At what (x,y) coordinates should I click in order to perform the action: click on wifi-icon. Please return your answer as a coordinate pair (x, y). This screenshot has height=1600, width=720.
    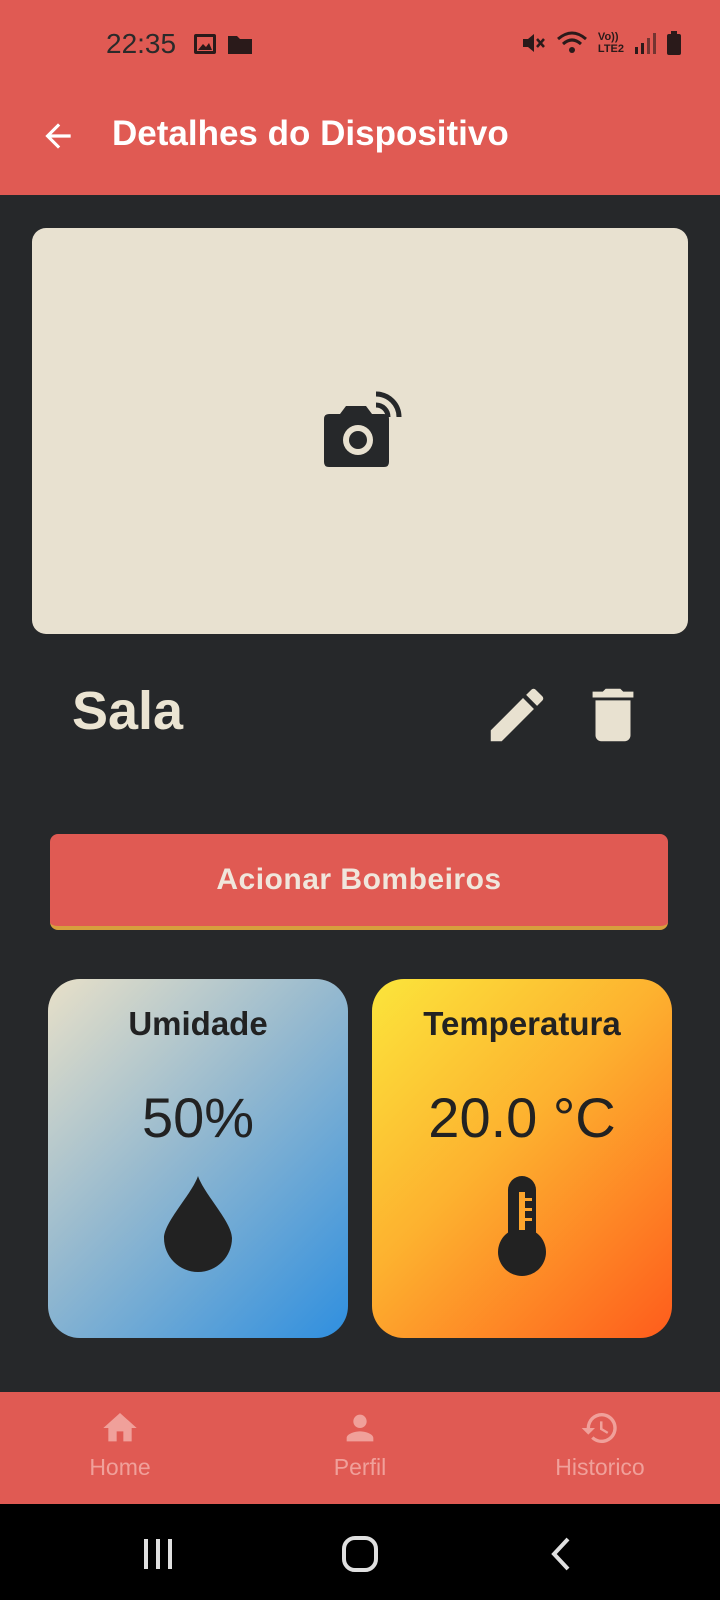
    Looking at the image, I should click on (571, 42).